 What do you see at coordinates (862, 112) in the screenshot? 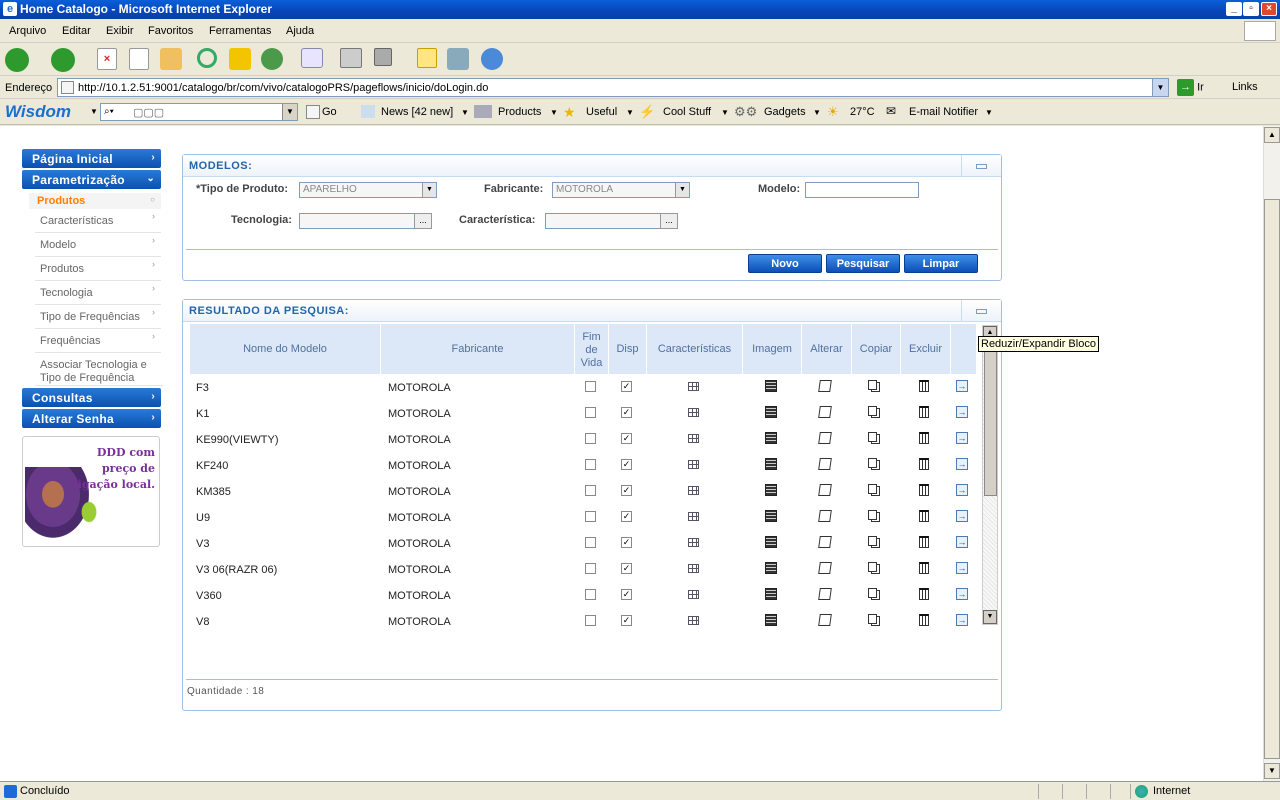
I see `temperature: 27°C` at bounding box center [862, 112].